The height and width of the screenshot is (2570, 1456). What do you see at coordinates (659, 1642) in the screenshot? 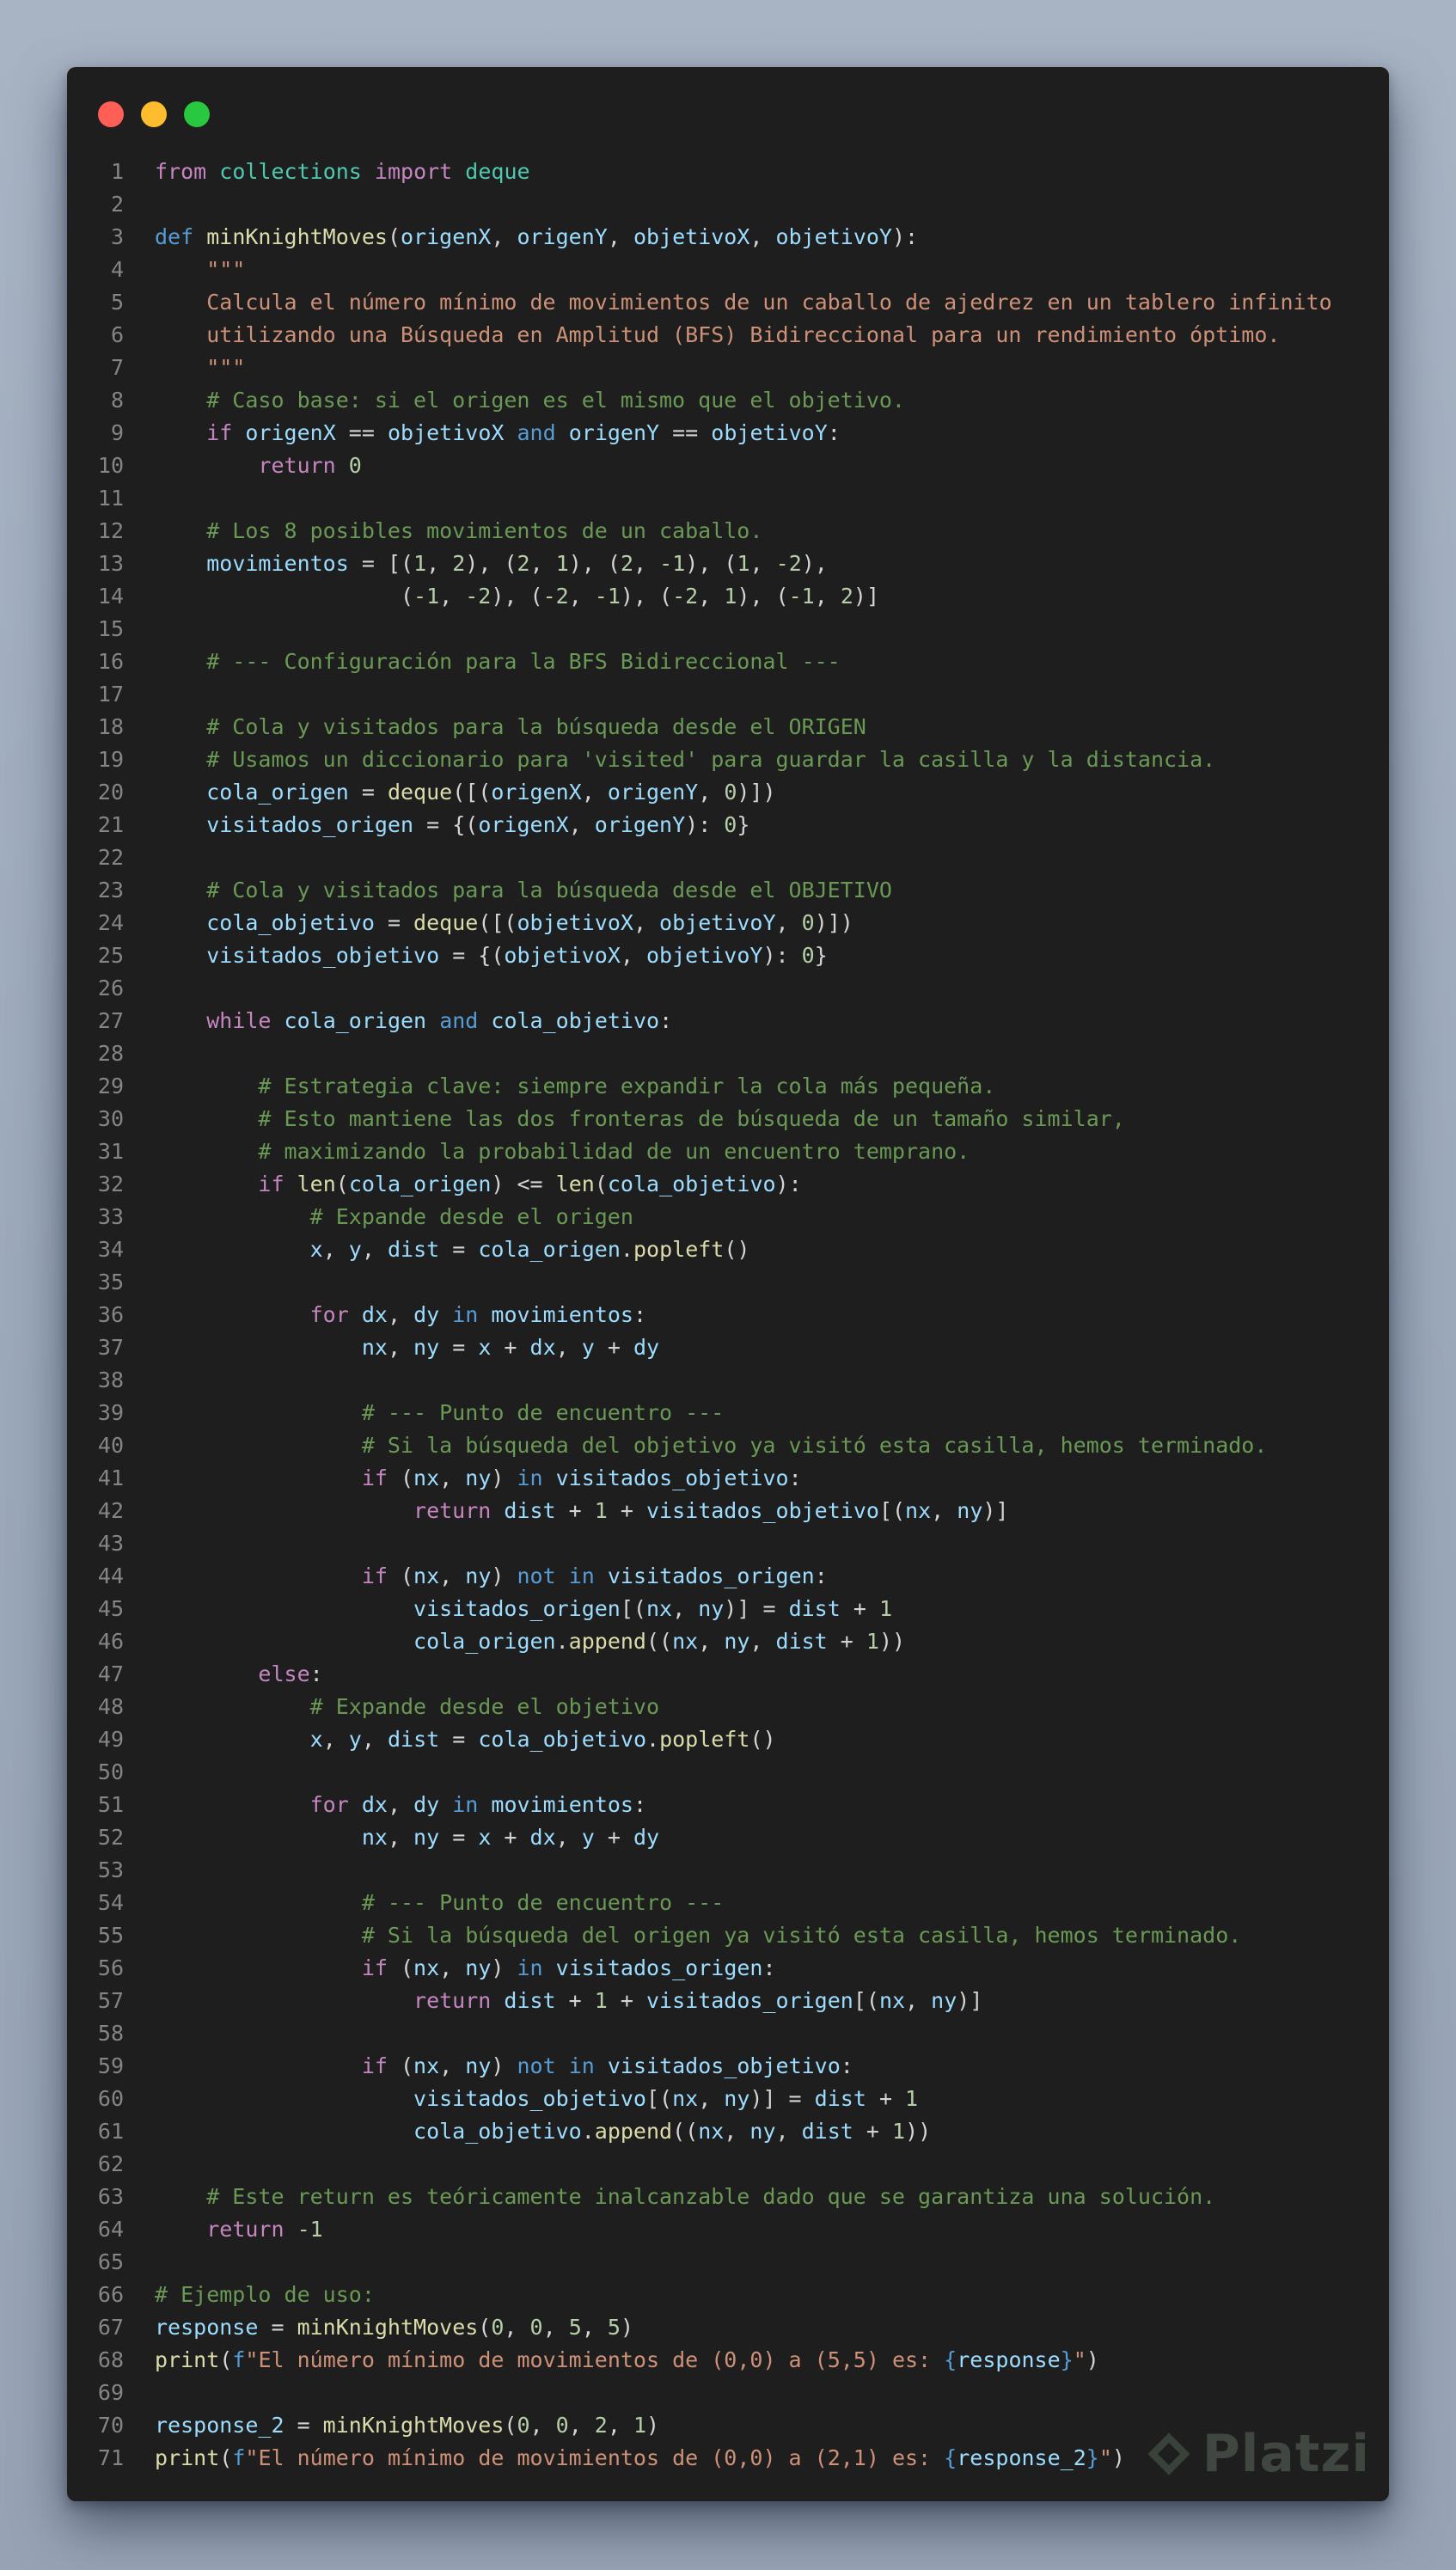
I see `code-token: ((` at bounding box center [659, 1642].